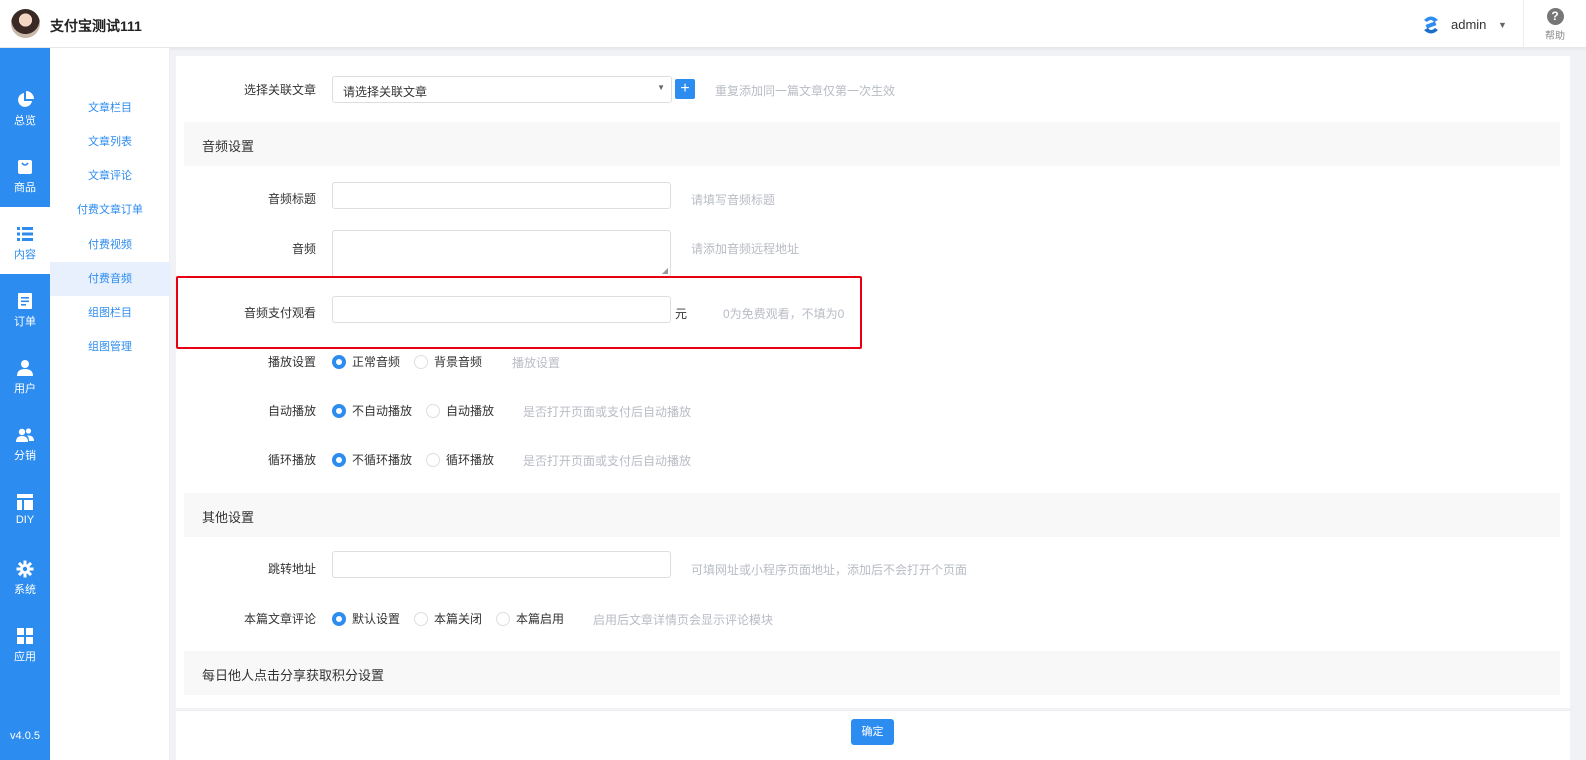 The width and height of the screenshot is (1586, 760). Describe the element at coordinates (25, 234) in the screenshot. I see `list-icon` at that location.